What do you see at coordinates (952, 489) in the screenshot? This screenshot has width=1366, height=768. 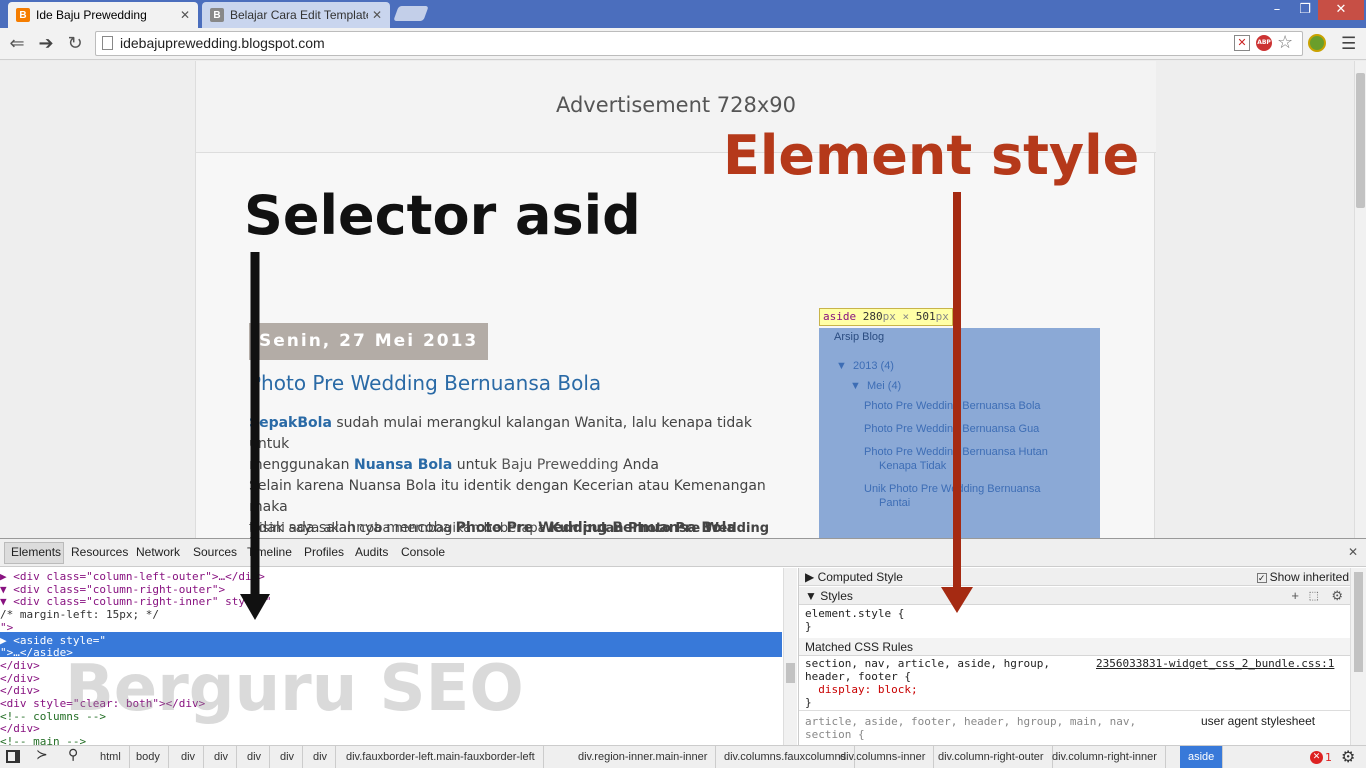 I see `archive-link: Unik Photo Pre Wedding Bernuansa` at bounding box center [952, 489].